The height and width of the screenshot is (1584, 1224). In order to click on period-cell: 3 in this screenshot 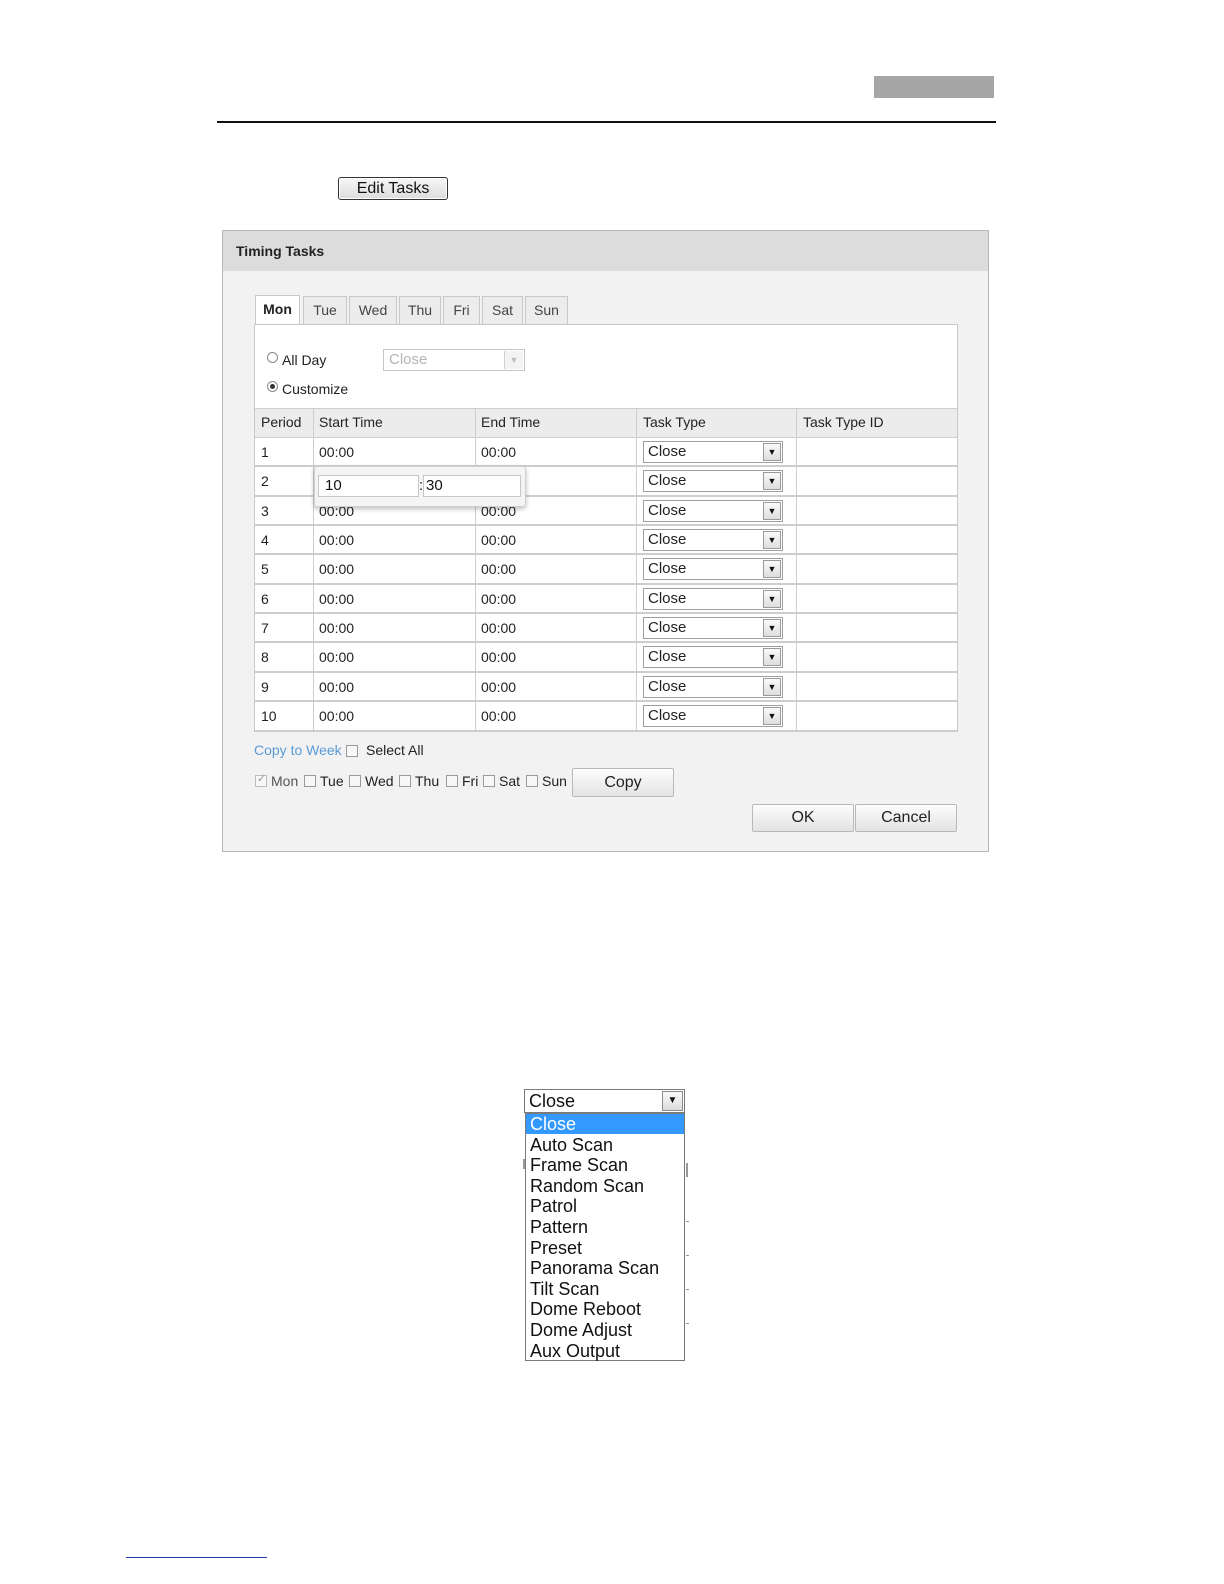, I will do `click(265, 511)`.